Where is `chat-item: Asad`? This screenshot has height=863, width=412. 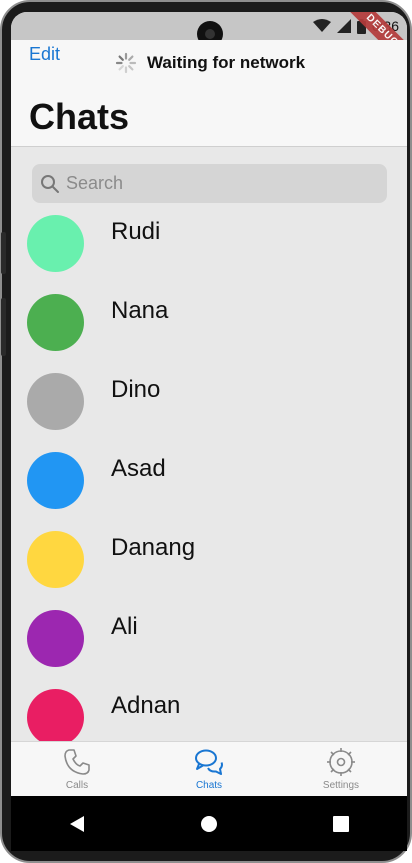
chat-item: Asad is located at coordinates (209, 488).